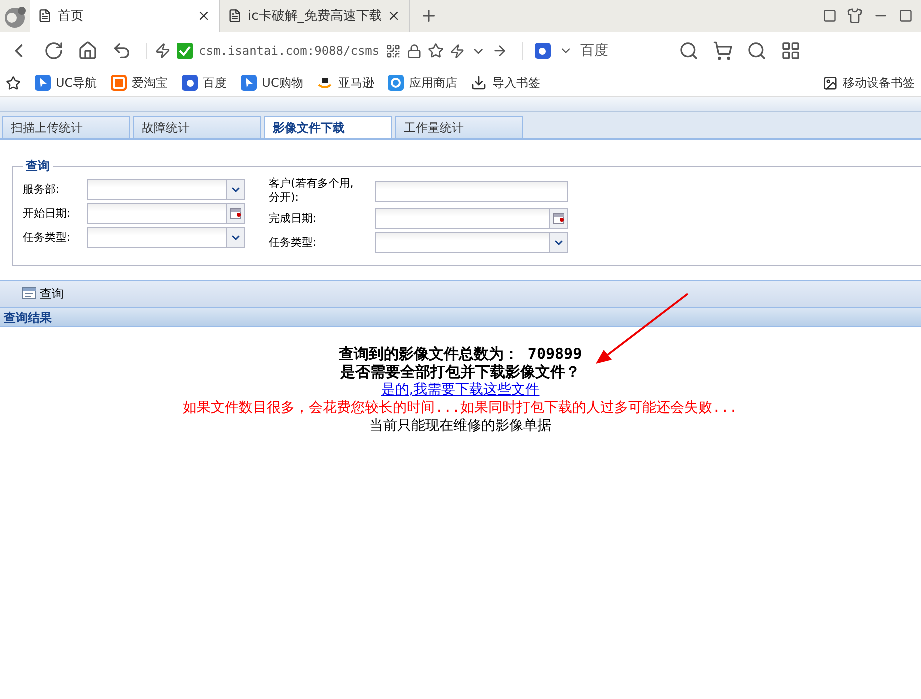 Image resolution: width=921 pixels, height=699 pixels. I want to click on page-tab: 工作量统计, so click(459, 127).